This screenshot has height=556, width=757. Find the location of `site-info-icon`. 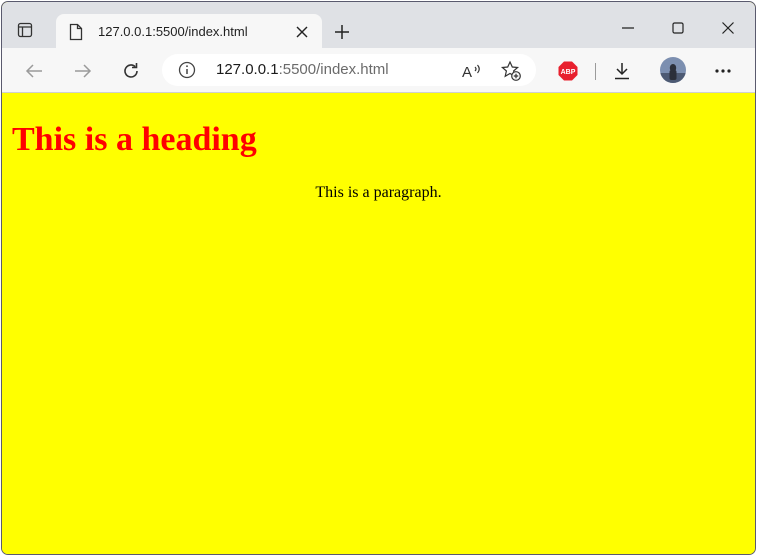

site-info-icon is located at coordinates (187, 70).